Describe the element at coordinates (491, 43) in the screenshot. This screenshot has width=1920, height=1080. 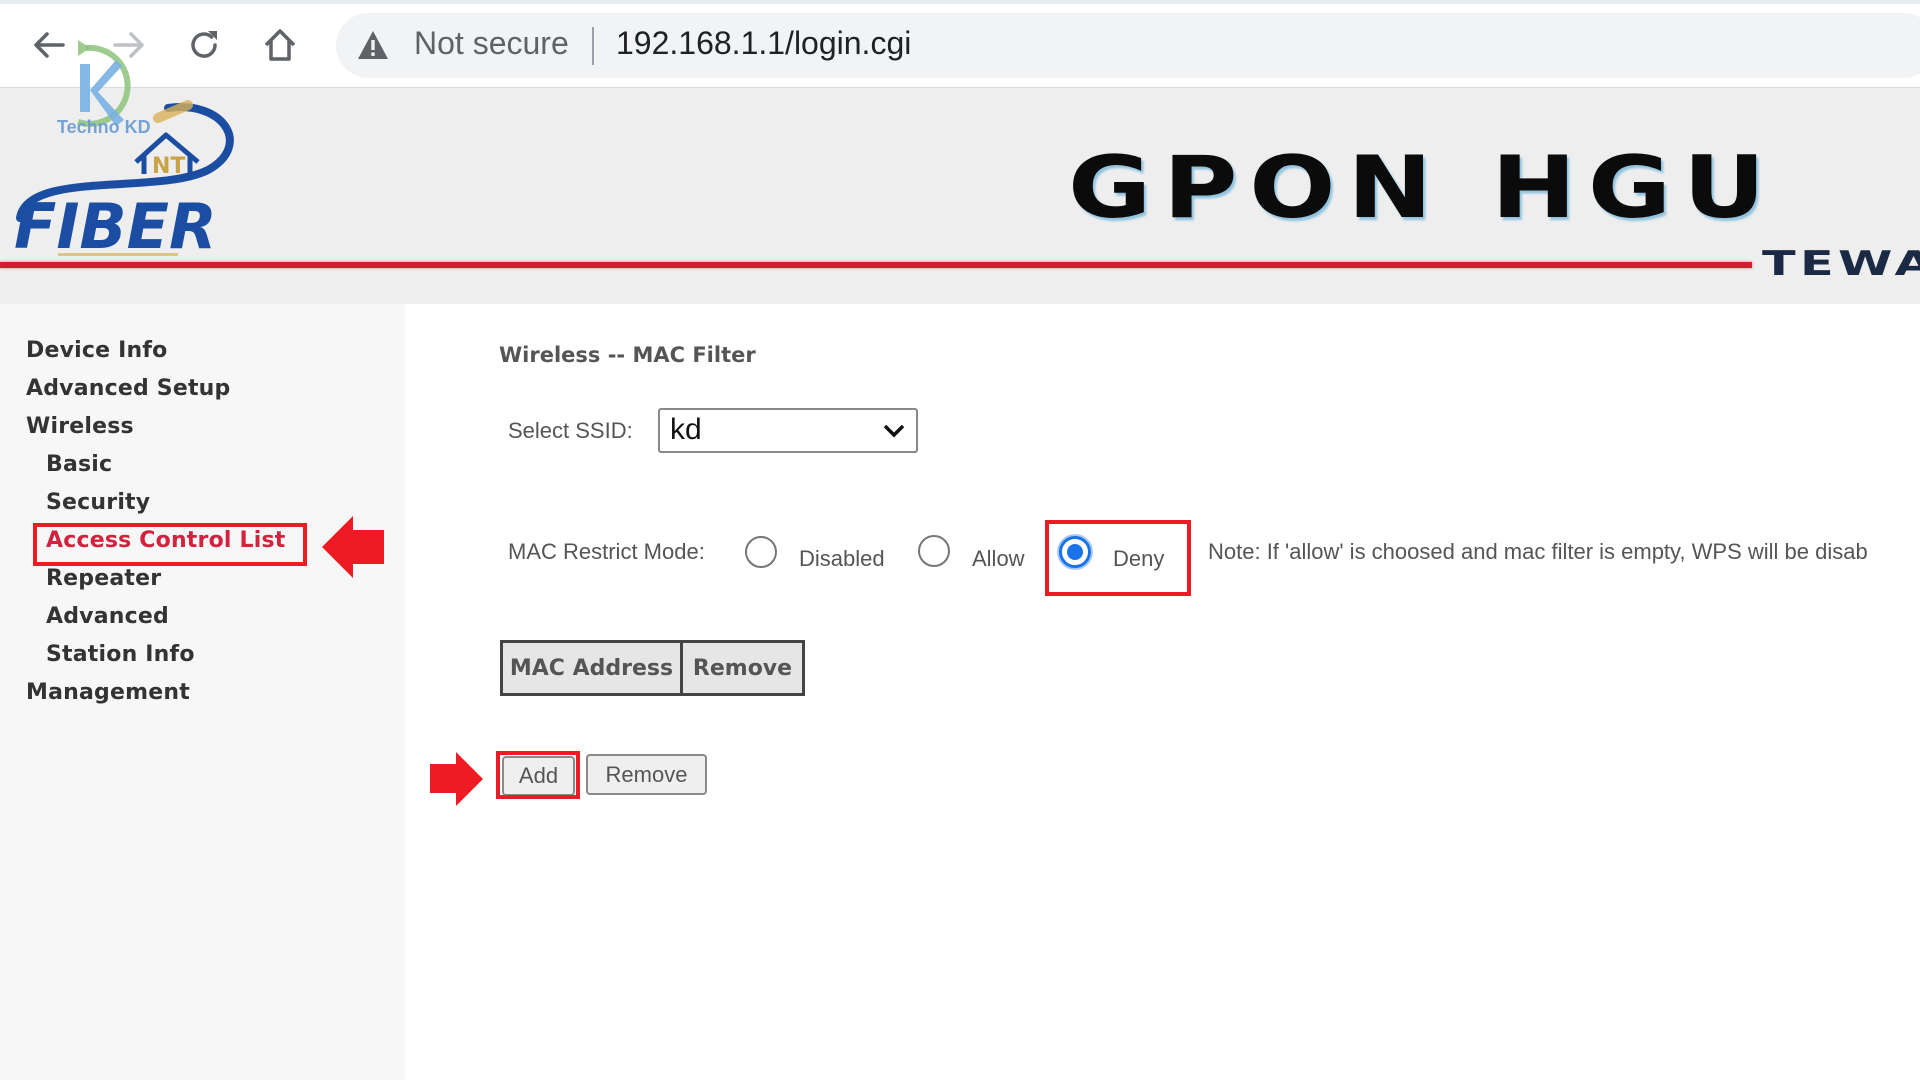
I see `security-status: Not secure` at that location.